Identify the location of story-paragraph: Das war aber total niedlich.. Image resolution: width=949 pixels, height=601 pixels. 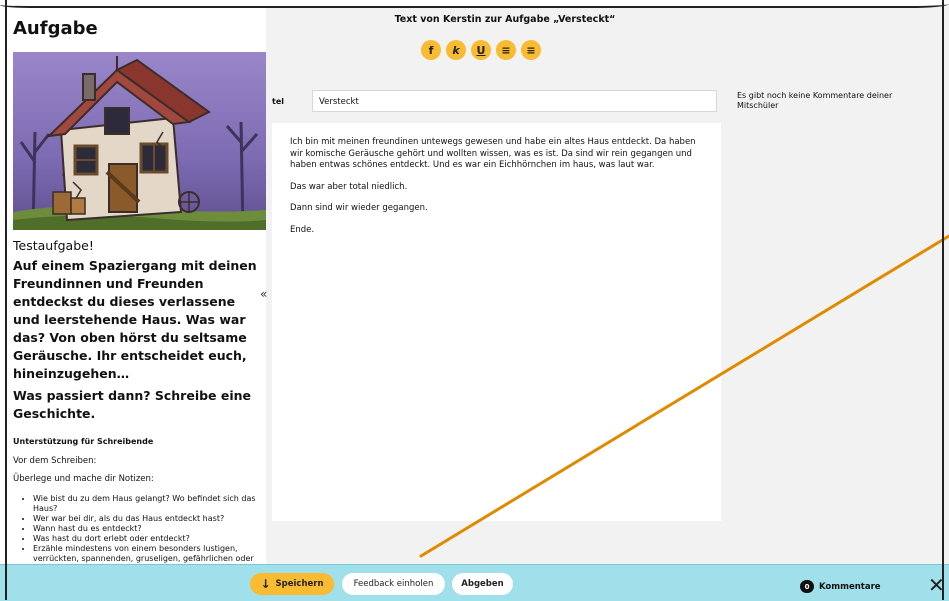
(349, 186).